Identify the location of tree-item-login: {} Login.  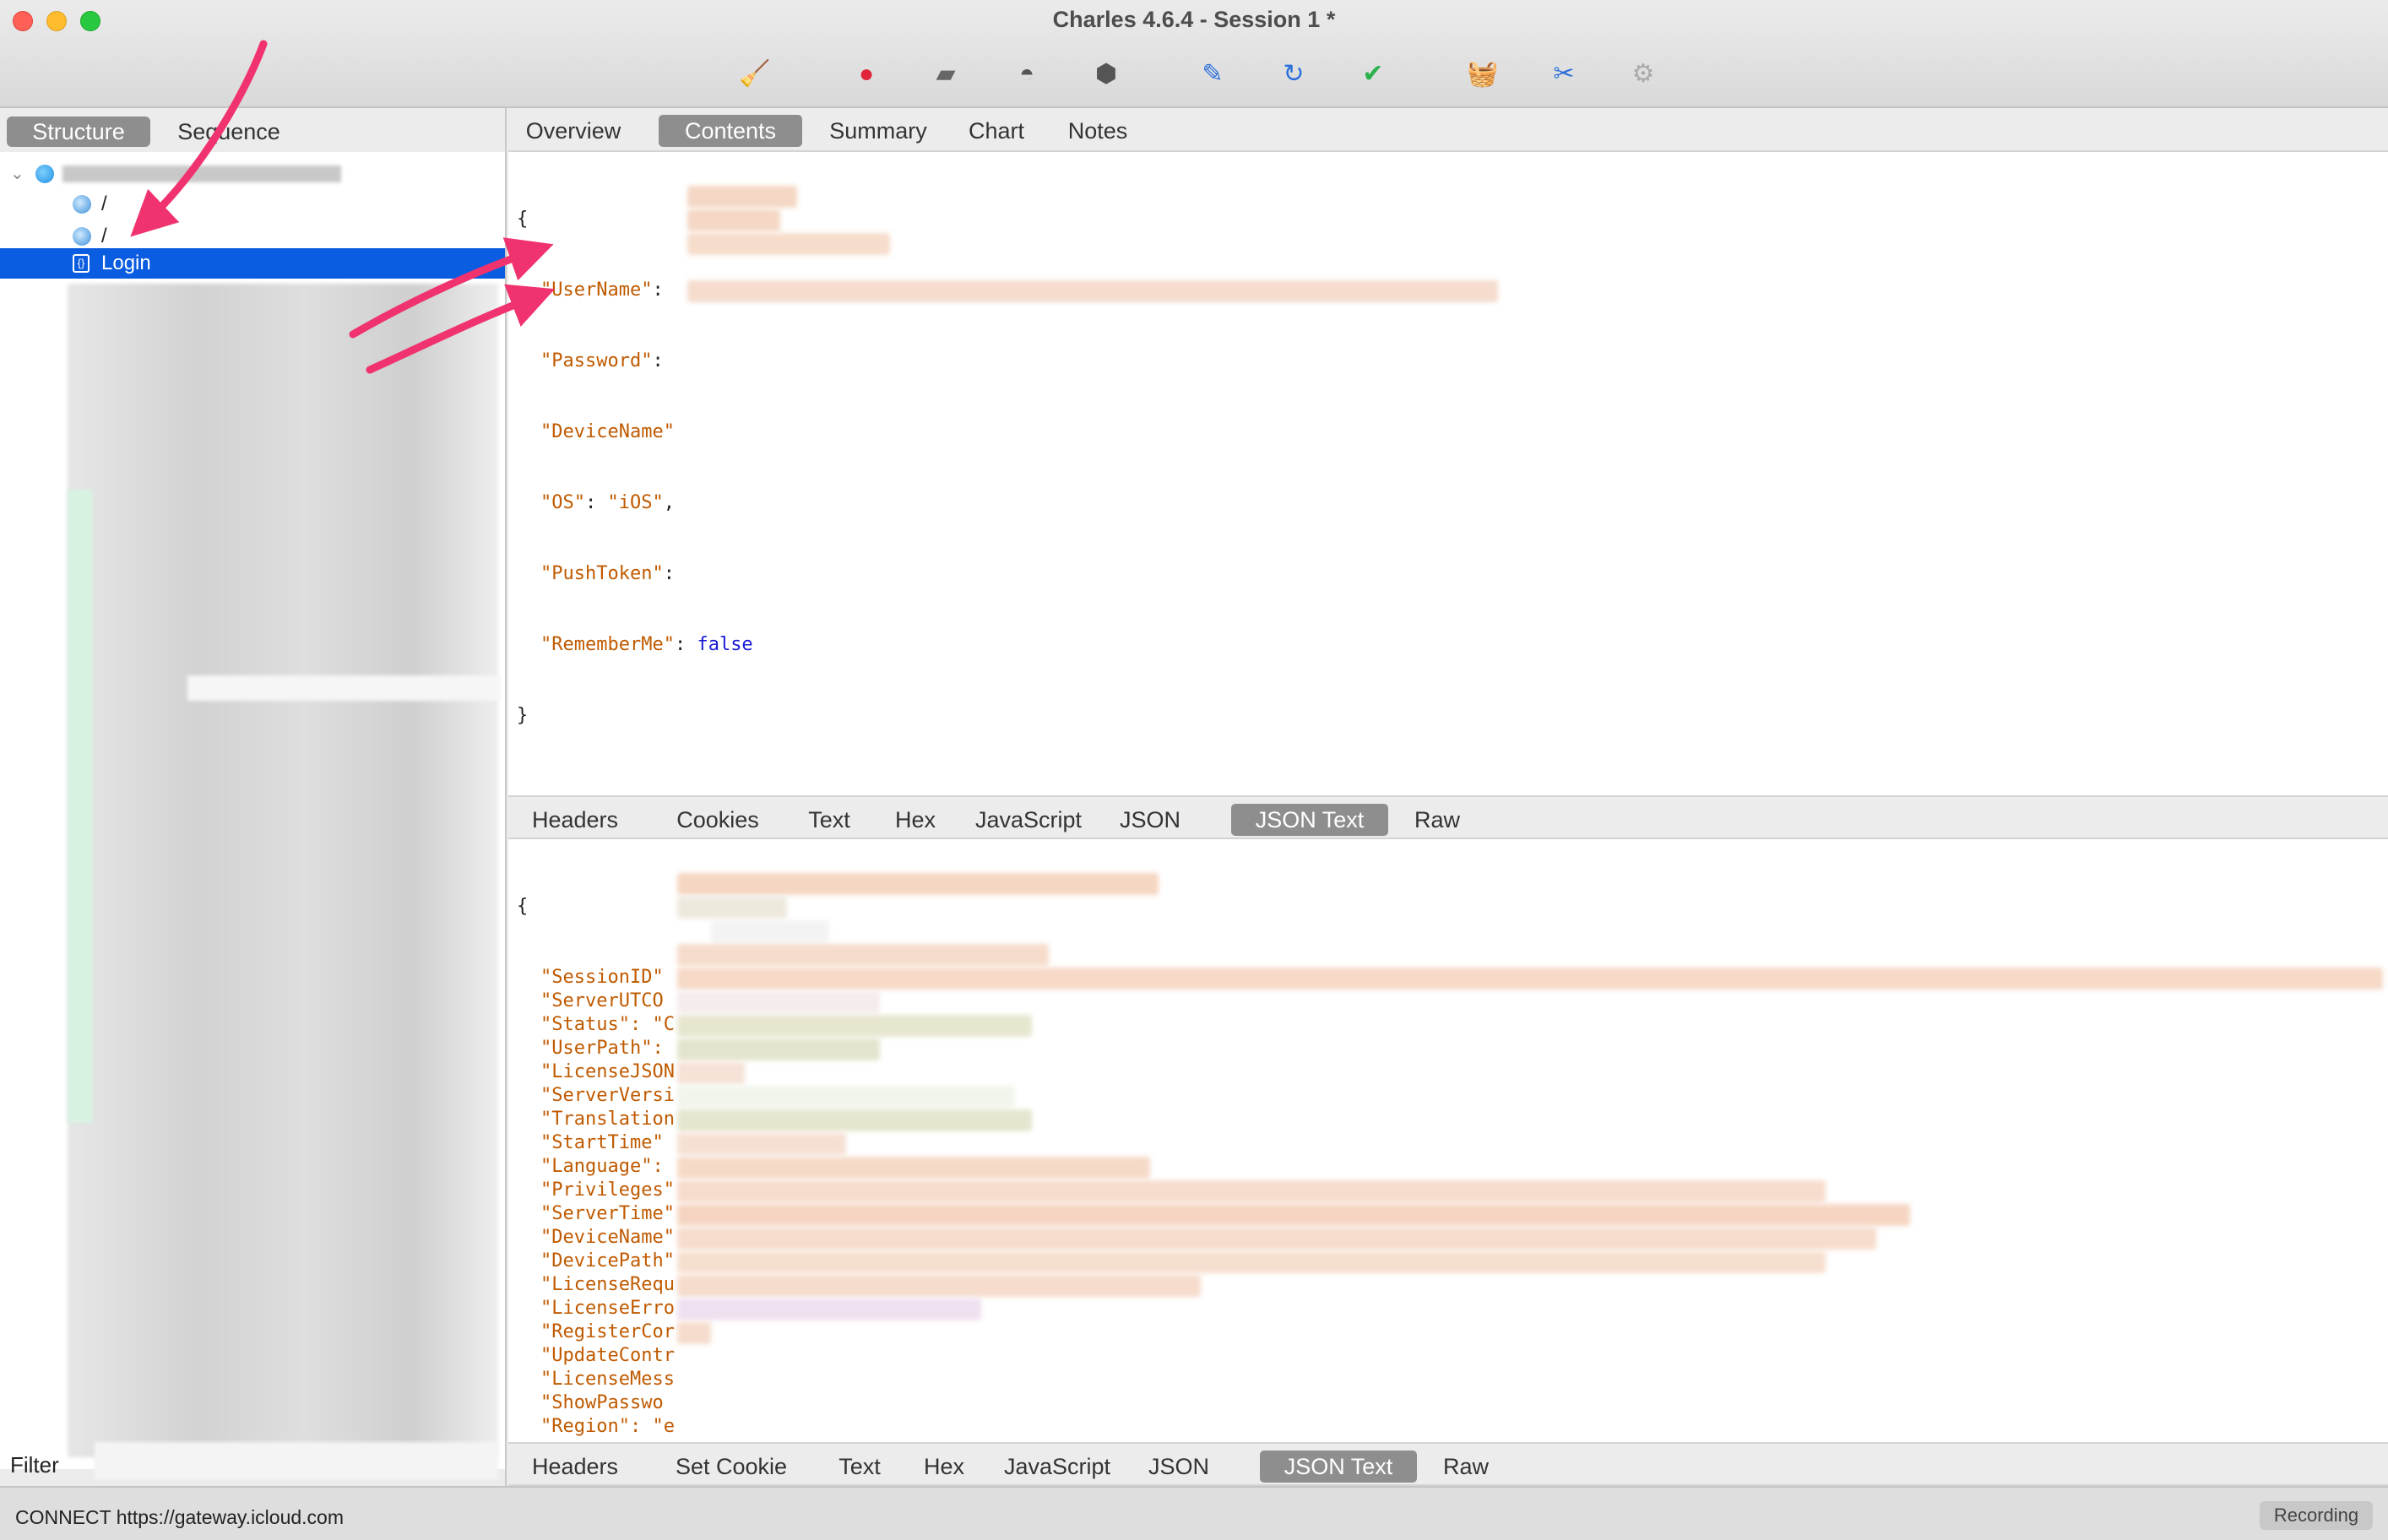
(252, 263).